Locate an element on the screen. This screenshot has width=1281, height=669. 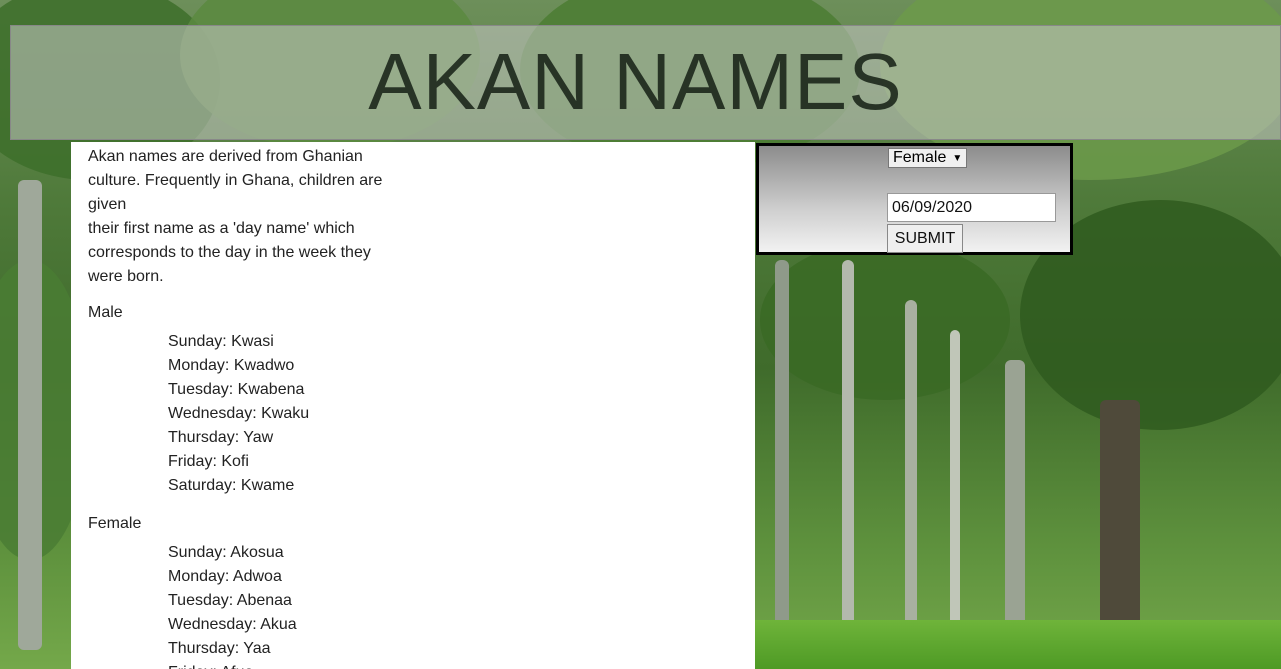
list-item: Monday: Adwoa is located at coordinates (225, 576).